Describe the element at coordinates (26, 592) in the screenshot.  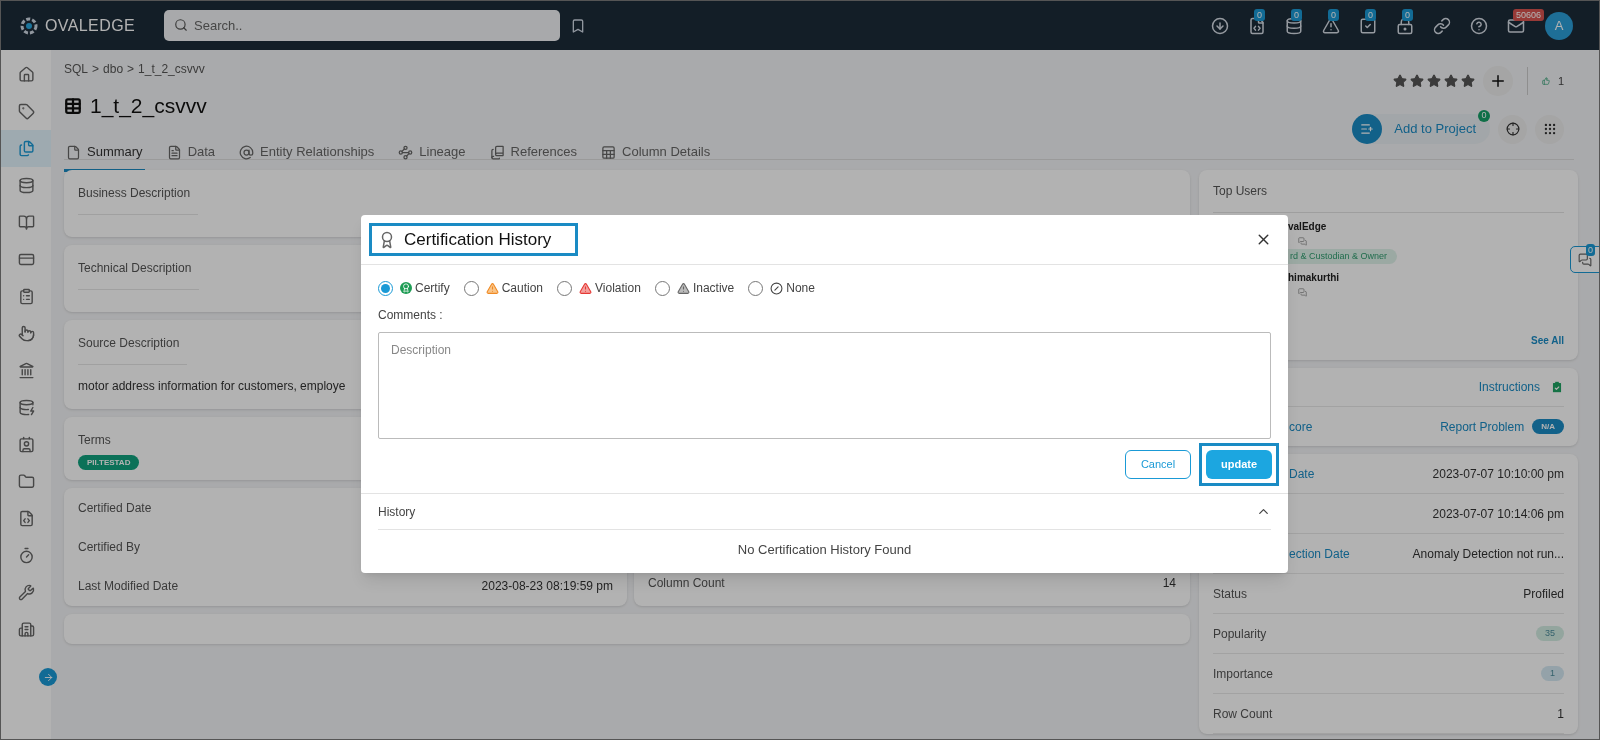
I see `wrench-icon` at that location.